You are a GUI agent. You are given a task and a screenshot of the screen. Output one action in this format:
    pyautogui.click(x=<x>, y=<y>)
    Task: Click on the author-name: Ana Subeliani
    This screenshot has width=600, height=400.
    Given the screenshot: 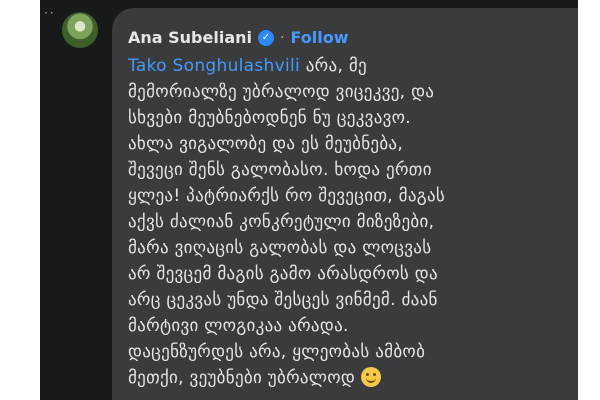 What is the action you would take?
    pyautogui.click(x=190, y=37)
    